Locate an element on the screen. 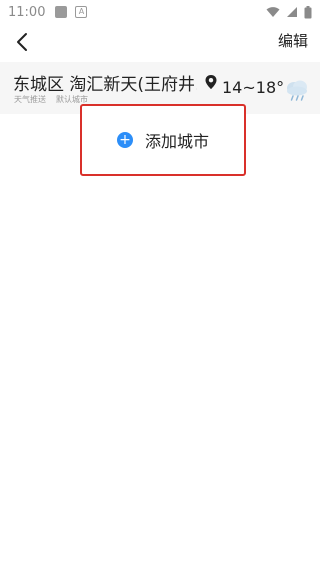  status-bar: 11:00 A is located at coordinates (160, 12).